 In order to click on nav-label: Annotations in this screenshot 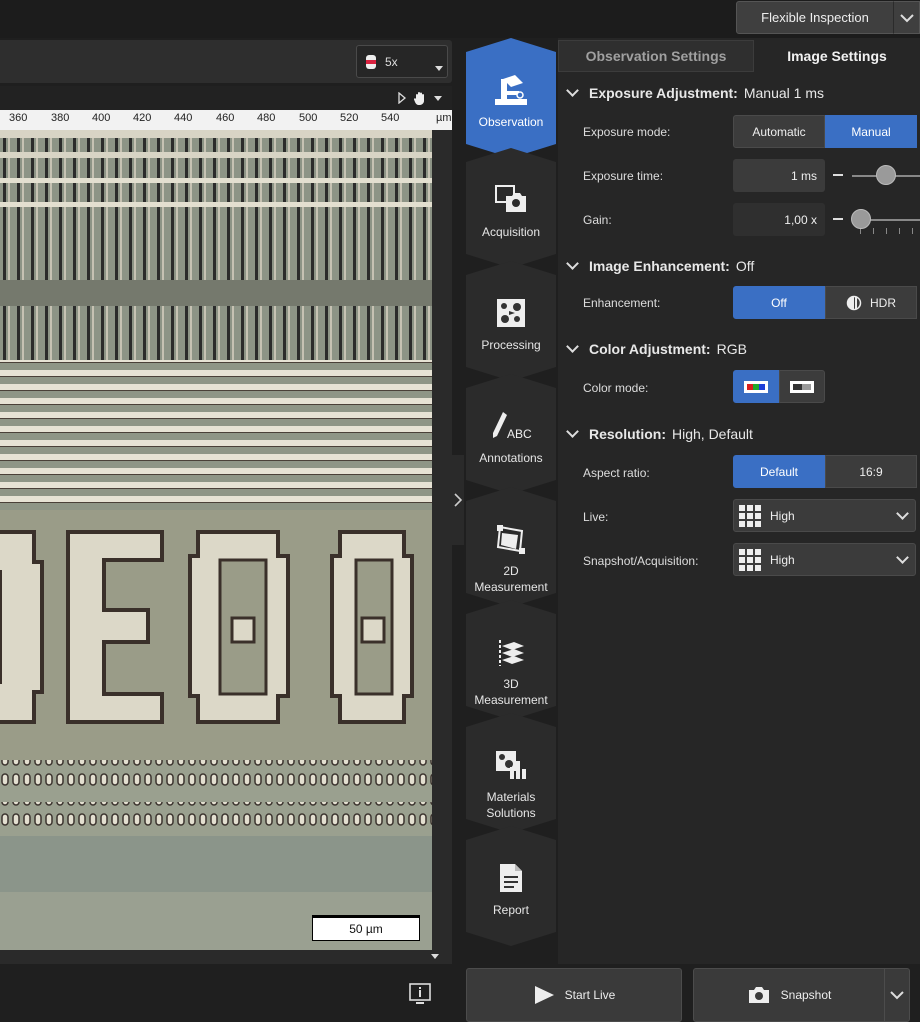, I will do `click(511, 458)`.